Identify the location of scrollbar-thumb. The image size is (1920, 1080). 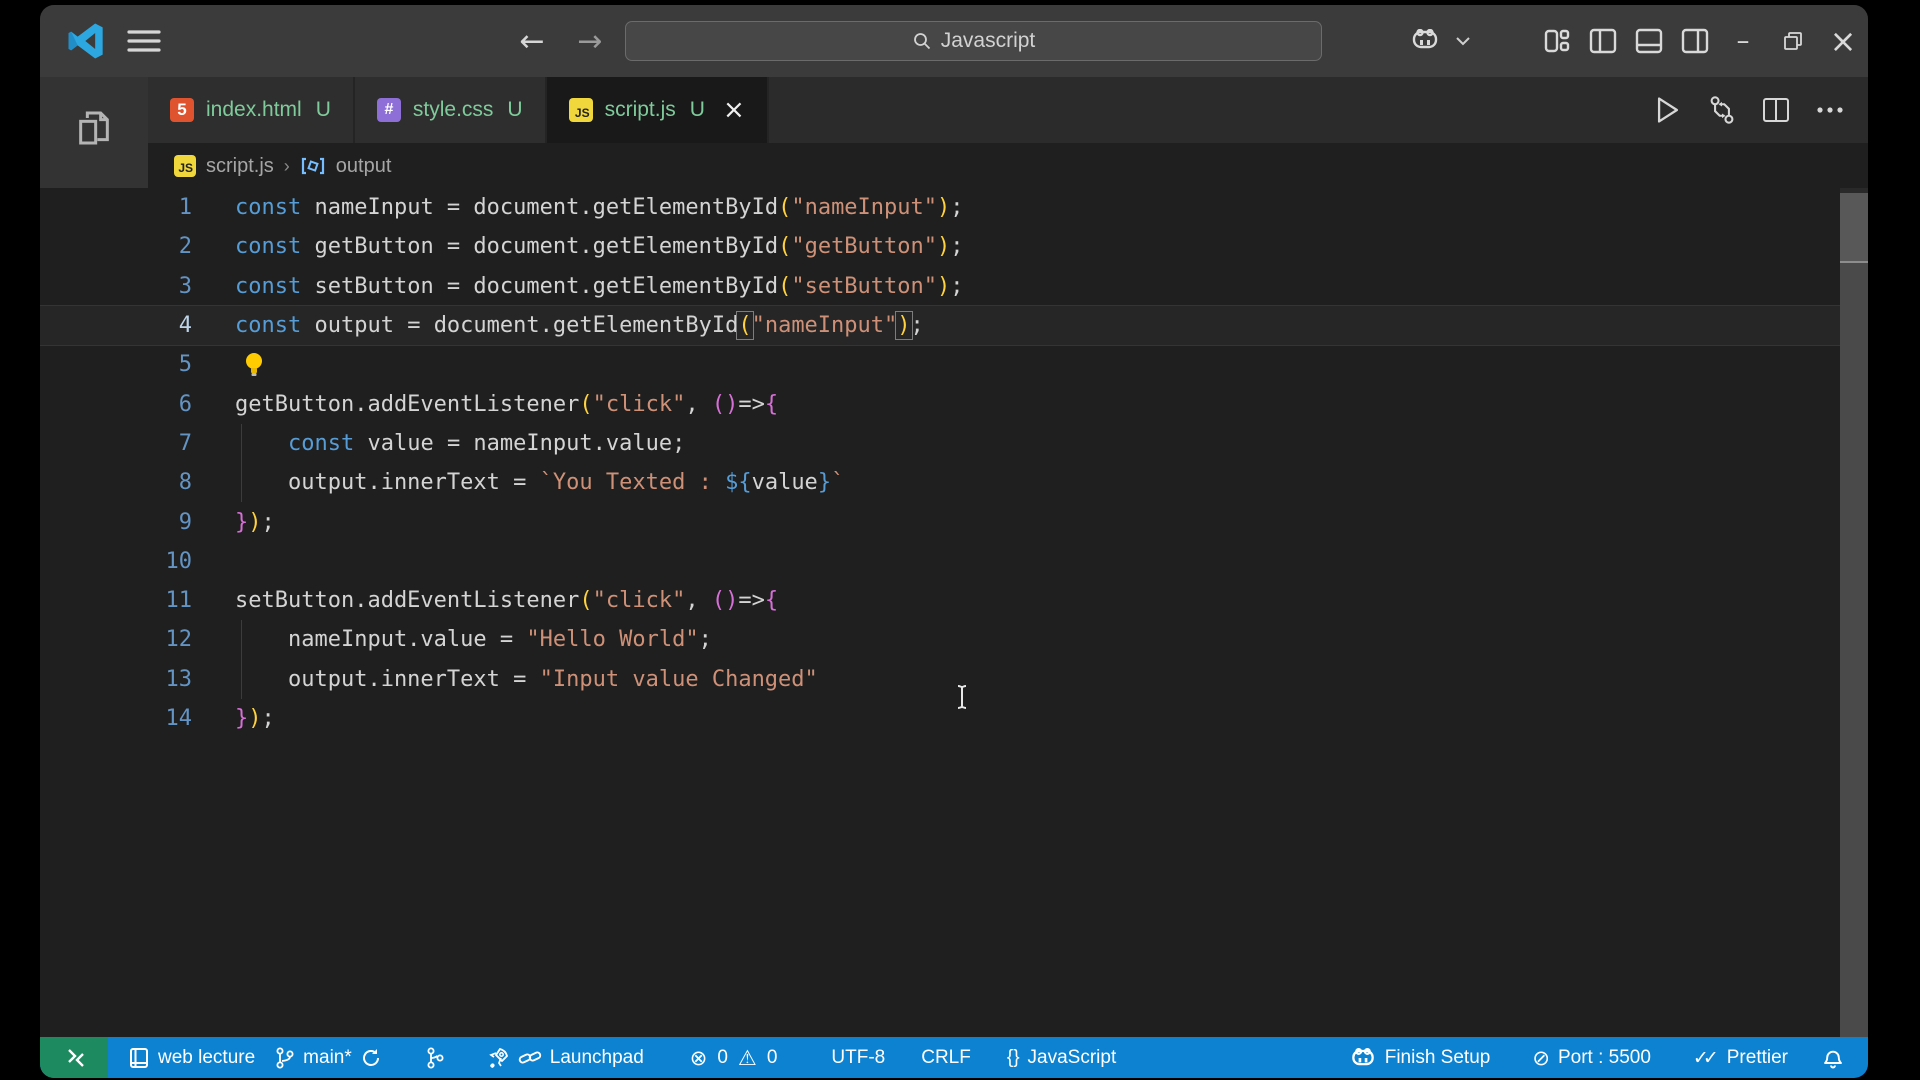
(1854, 615).